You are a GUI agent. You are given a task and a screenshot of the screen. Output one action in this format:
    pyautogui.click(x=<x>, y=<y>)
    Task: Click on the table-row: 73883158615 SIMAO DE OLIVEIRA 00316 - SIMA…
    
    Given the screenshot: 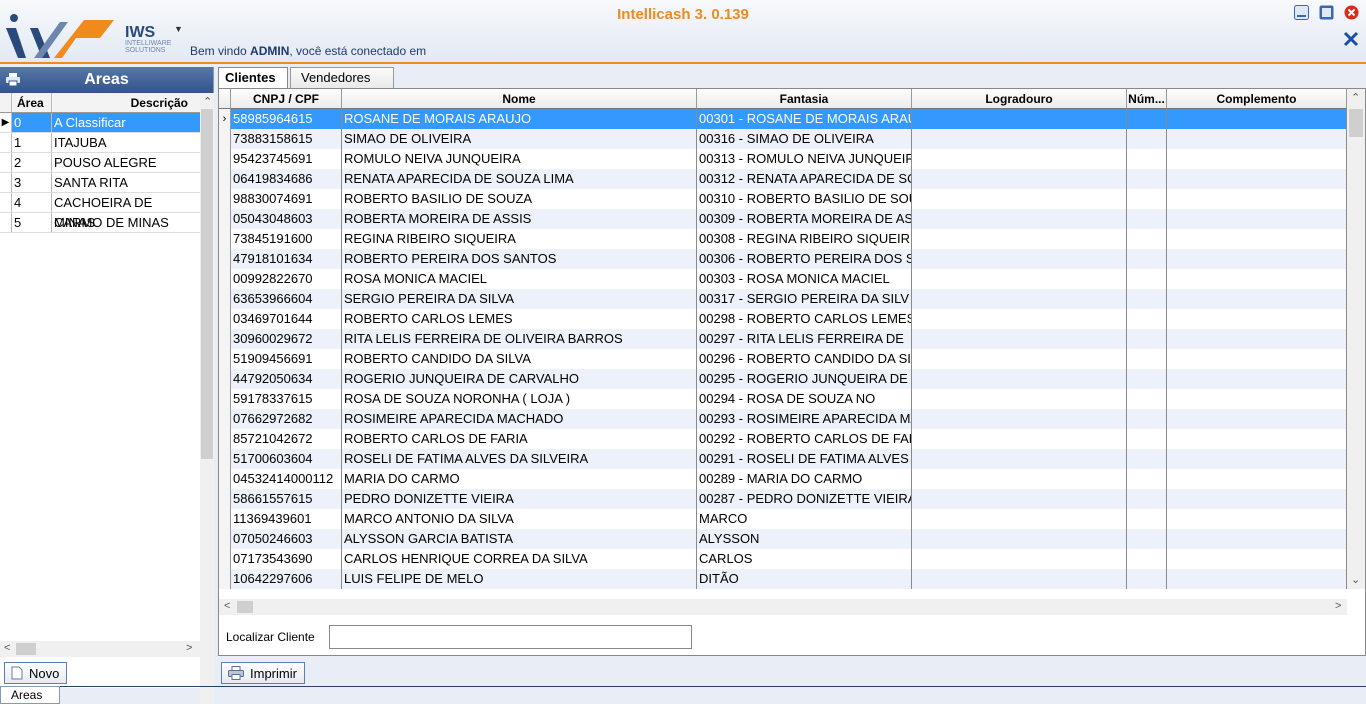 What is the action you would take?
    pyautogui.click(x=783, y=139)
    